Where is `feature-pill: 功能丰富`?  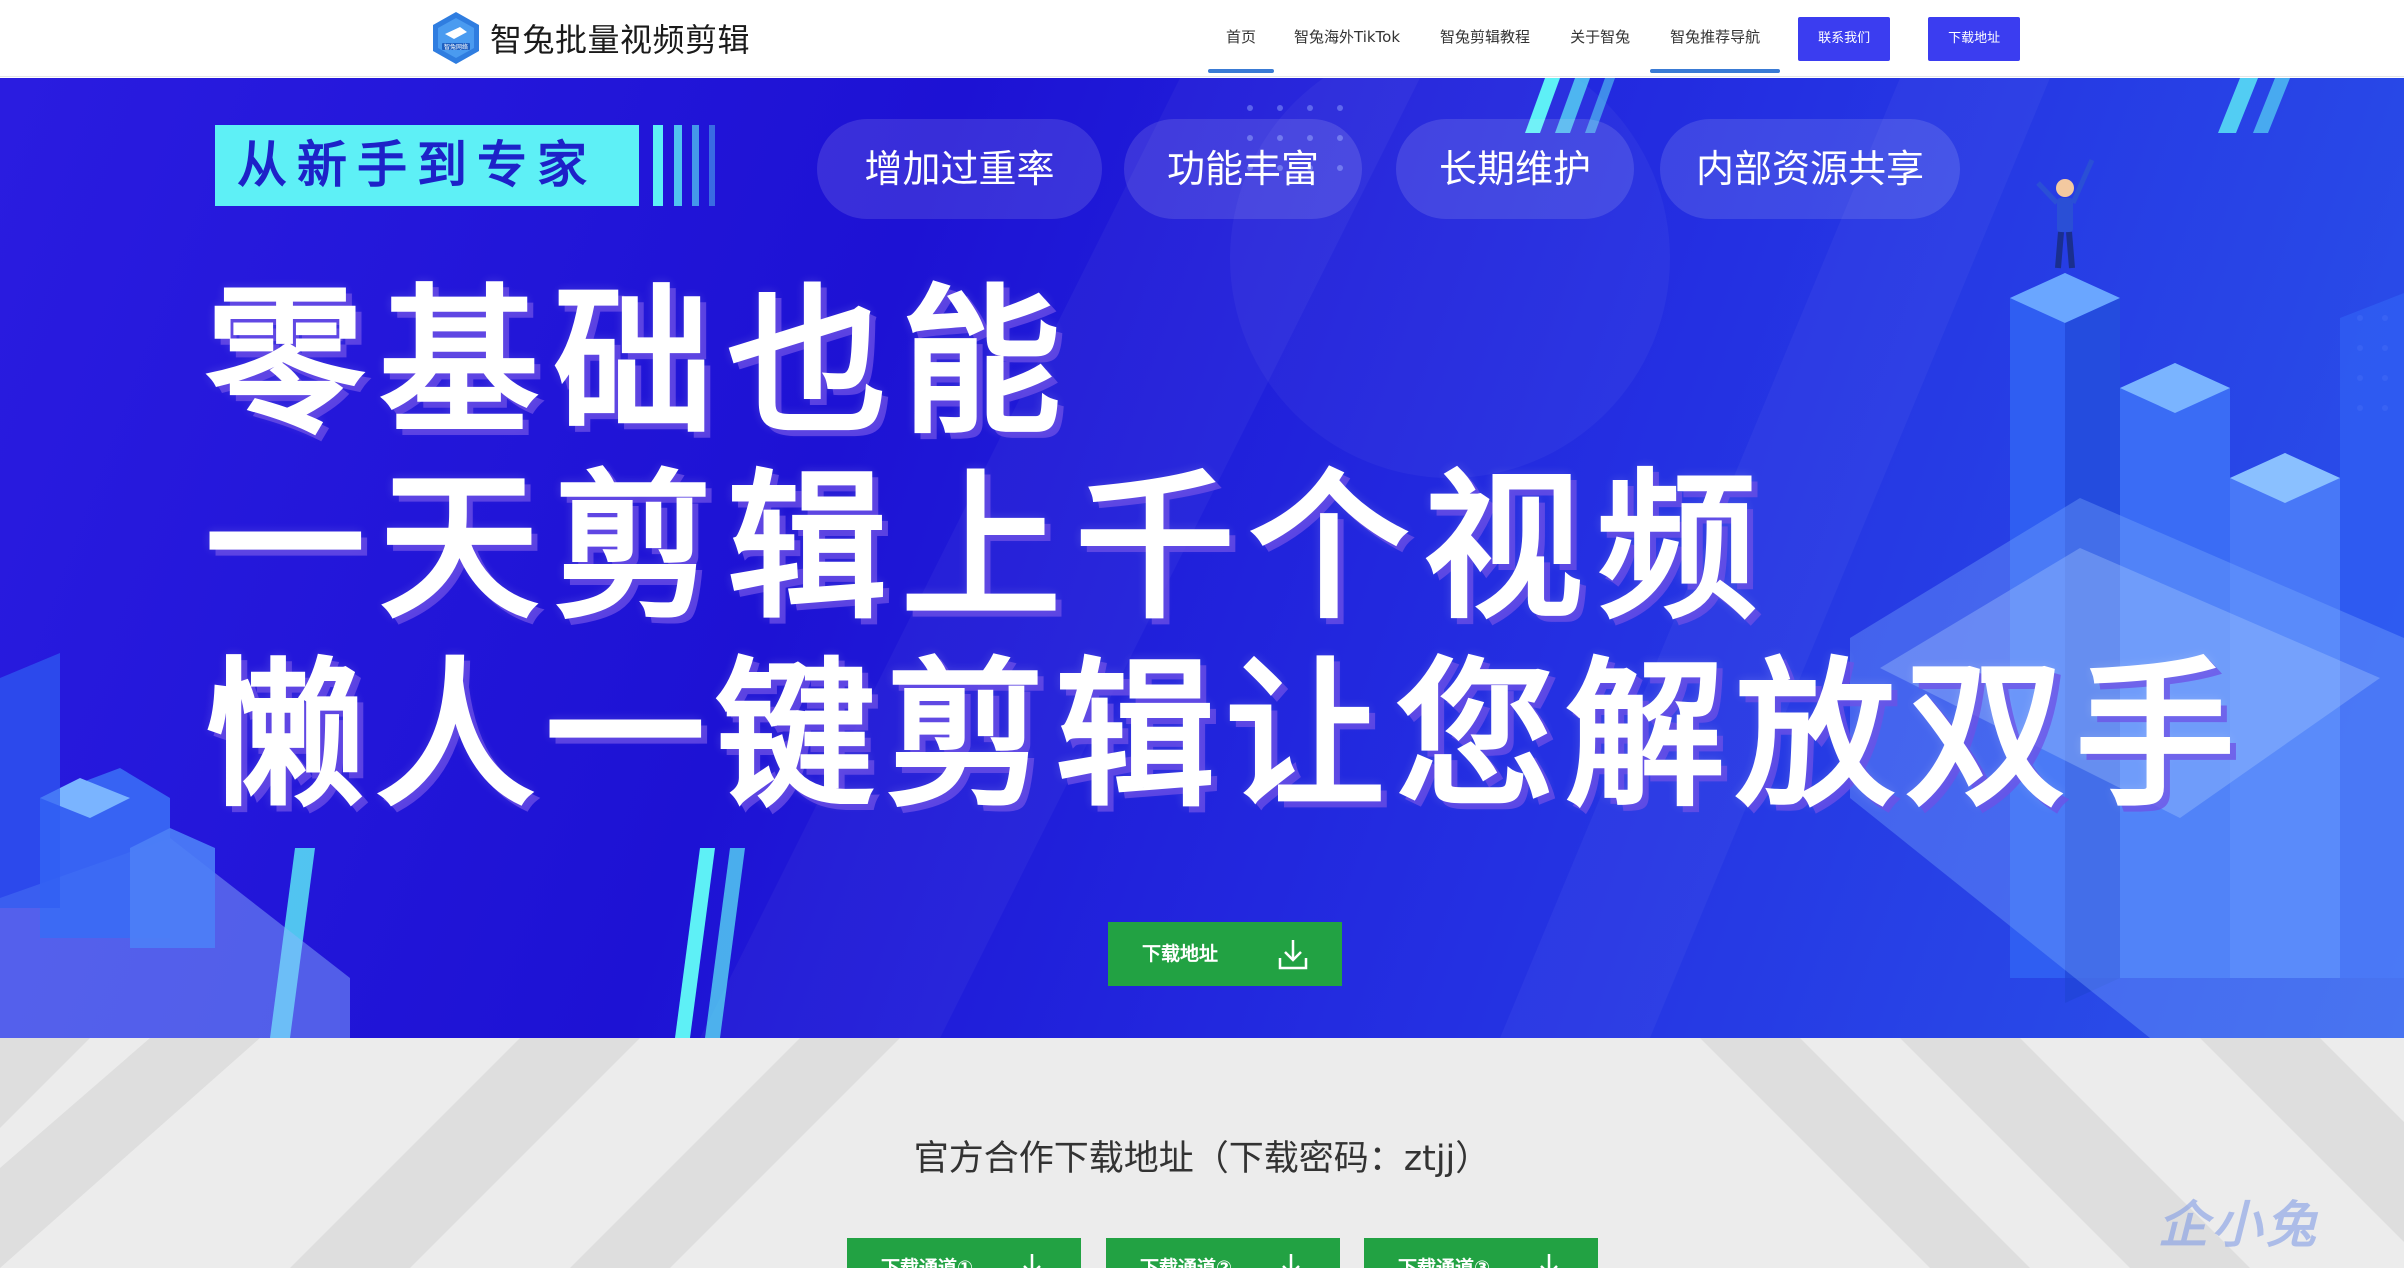
feature-pill: 功能丰富 is located at coordinates (1243, 169).